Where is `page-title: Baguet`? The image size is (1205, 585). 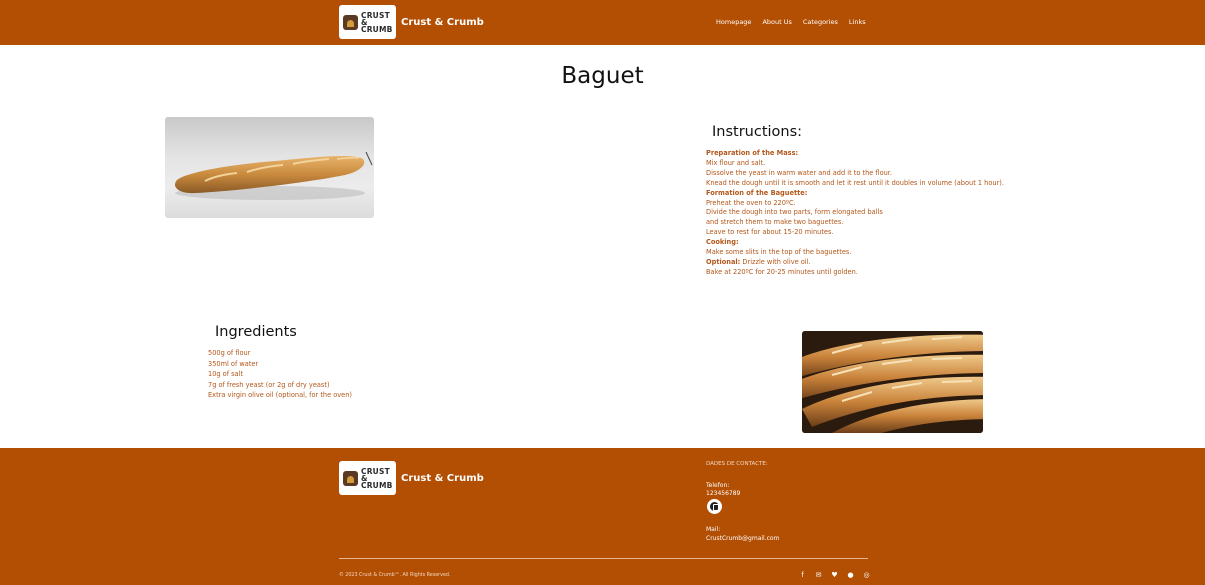 page-title: Baguet is located at coordinates (602, 76).